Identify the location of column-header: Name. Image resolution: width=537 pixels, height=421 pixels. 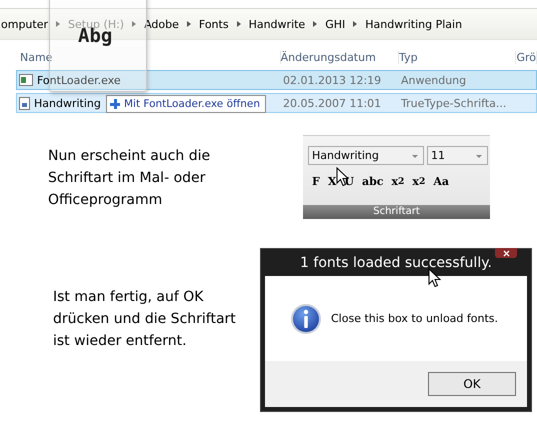
(140, 57).